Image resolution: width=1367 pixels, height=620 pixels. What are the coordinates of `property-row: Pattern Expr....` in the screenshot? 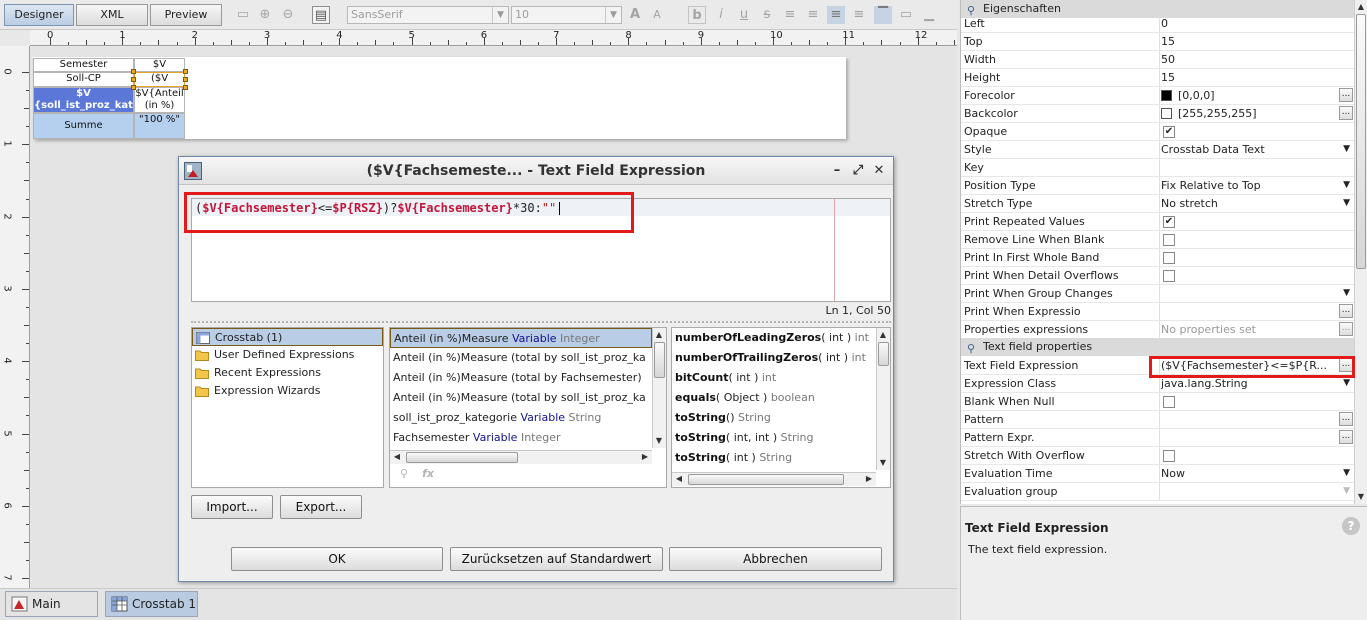 It's located at (1157, 438).